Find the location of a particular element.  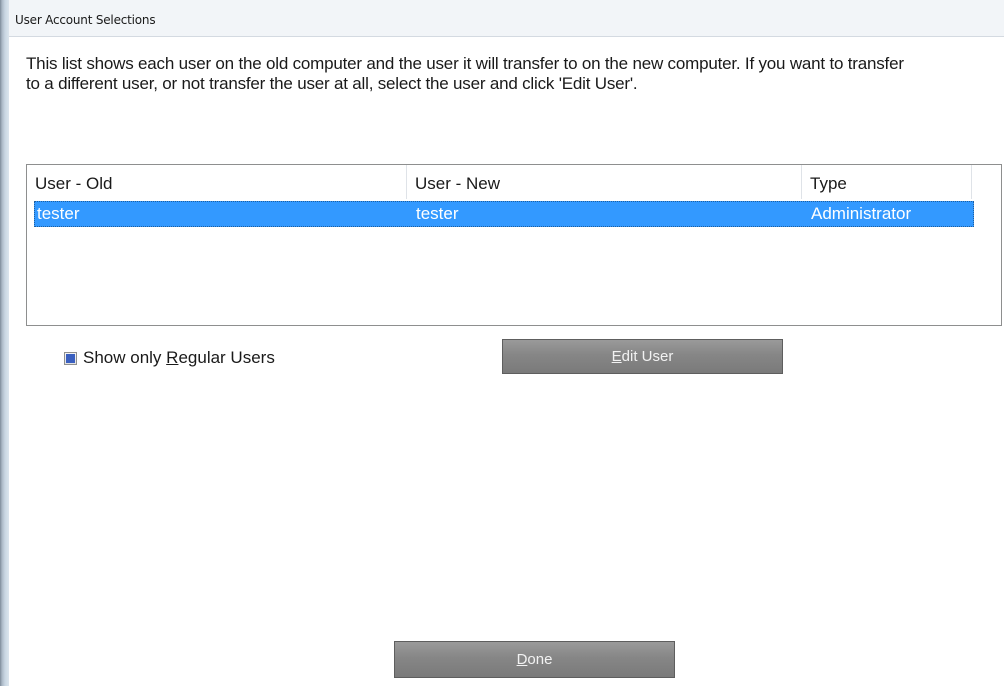

title-bar: User Account Selections is located at coordinates (506, 18).